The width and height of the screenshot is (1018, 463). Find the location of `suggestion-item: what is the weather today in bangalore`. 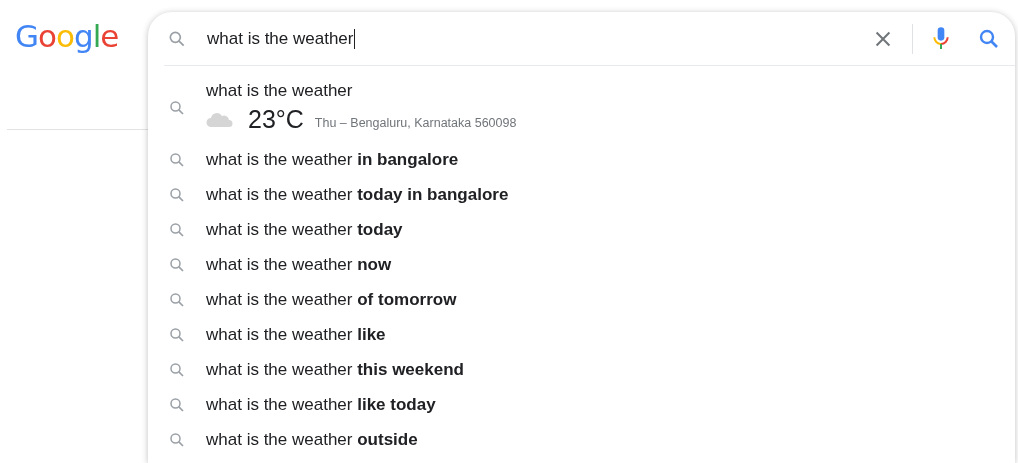

suggestion-item: what is the weather today in bangalore is located at coordinates (357, 194).